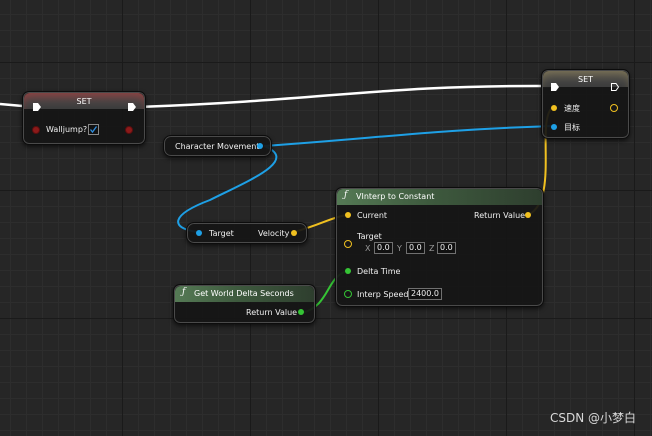  I want to click on current-label: Current, so click(372, 215).